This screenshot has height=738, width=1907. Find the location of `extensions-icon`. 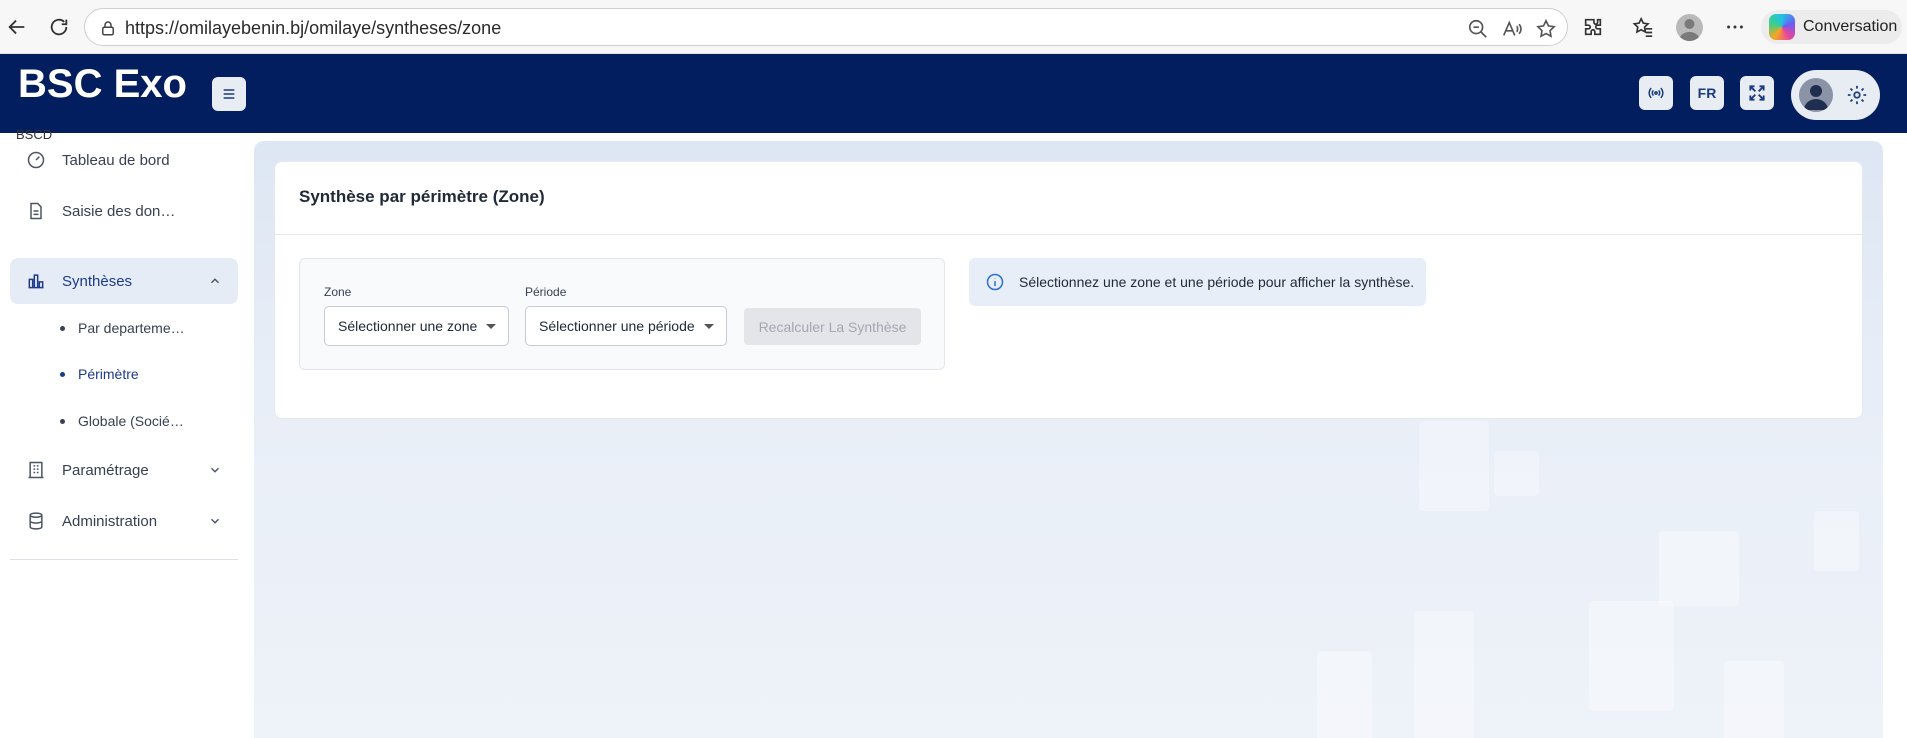

extensions-icon is located at coordinates (1593, 27).